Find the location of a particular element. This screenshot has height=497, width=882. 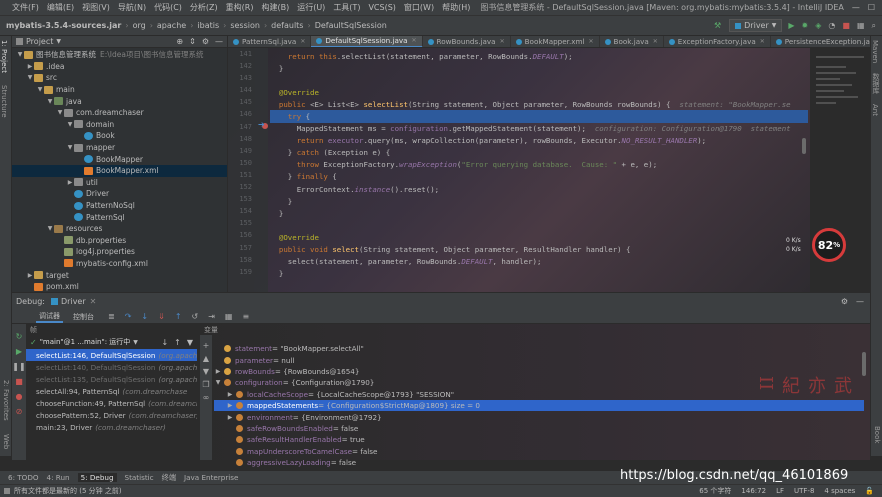

breadcrumb-item: ibatis is located at coordinates (208, 25).